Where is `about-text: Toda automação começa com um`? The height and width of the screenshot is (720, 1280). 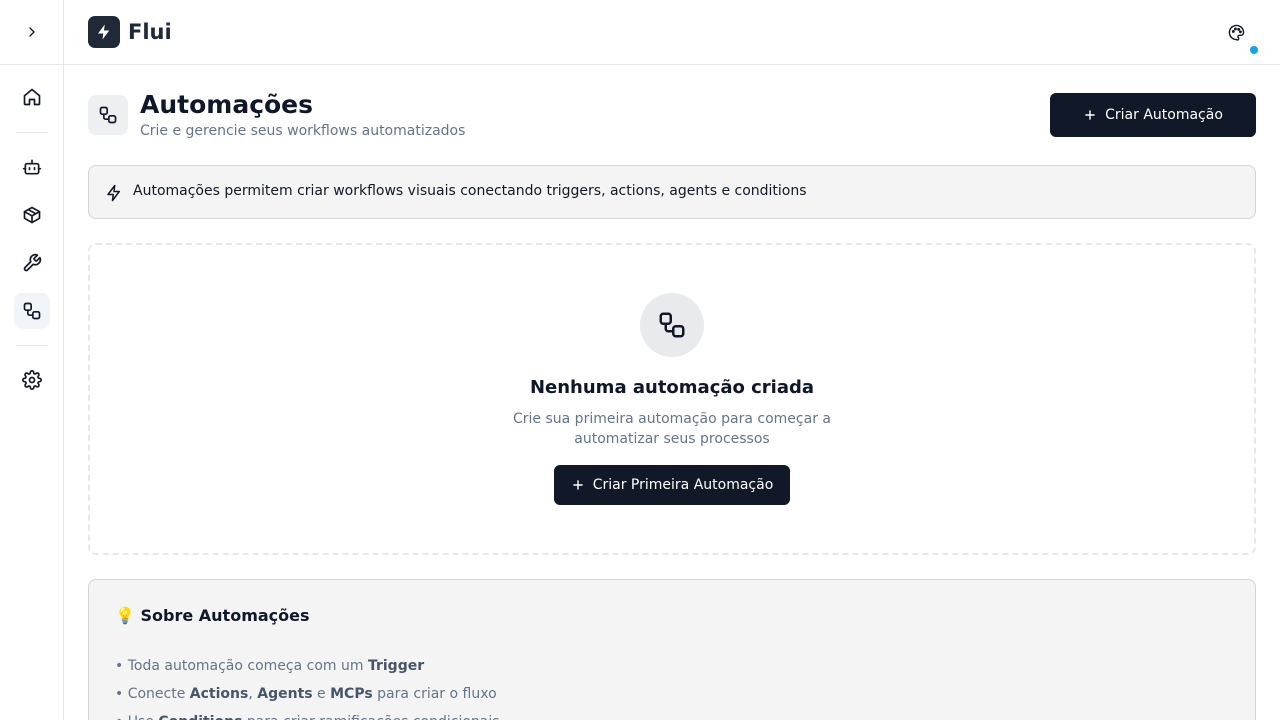 about-text: Toda automação começa com um is located at coordinates (247, 666).